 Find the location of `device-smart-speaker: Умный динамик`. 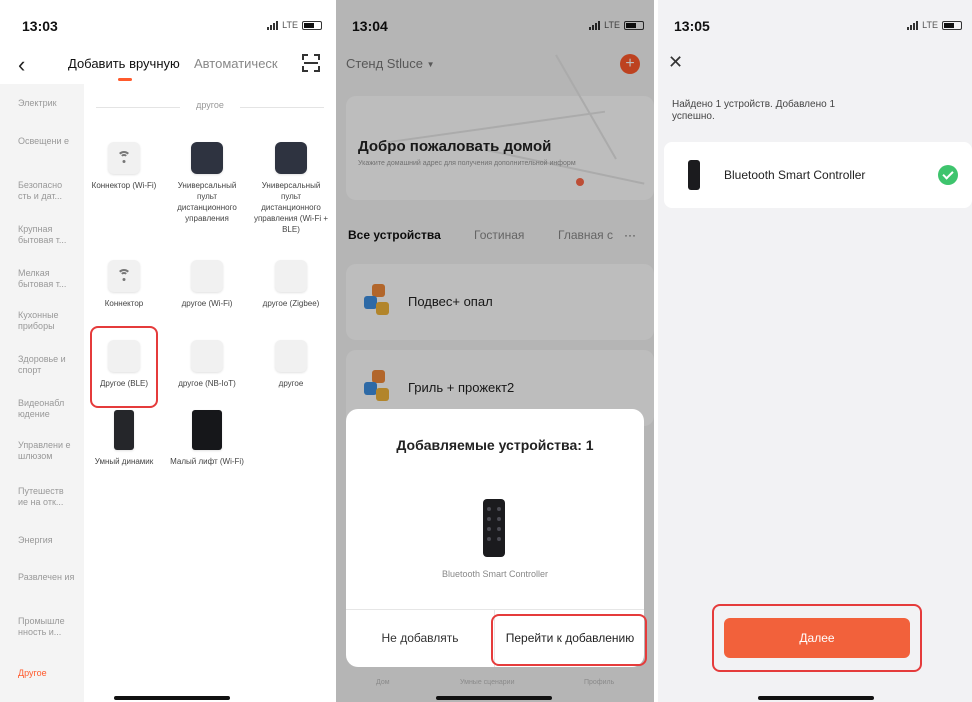

device-smart-speaker: Умный динамик is located at coordinates (124, 438).